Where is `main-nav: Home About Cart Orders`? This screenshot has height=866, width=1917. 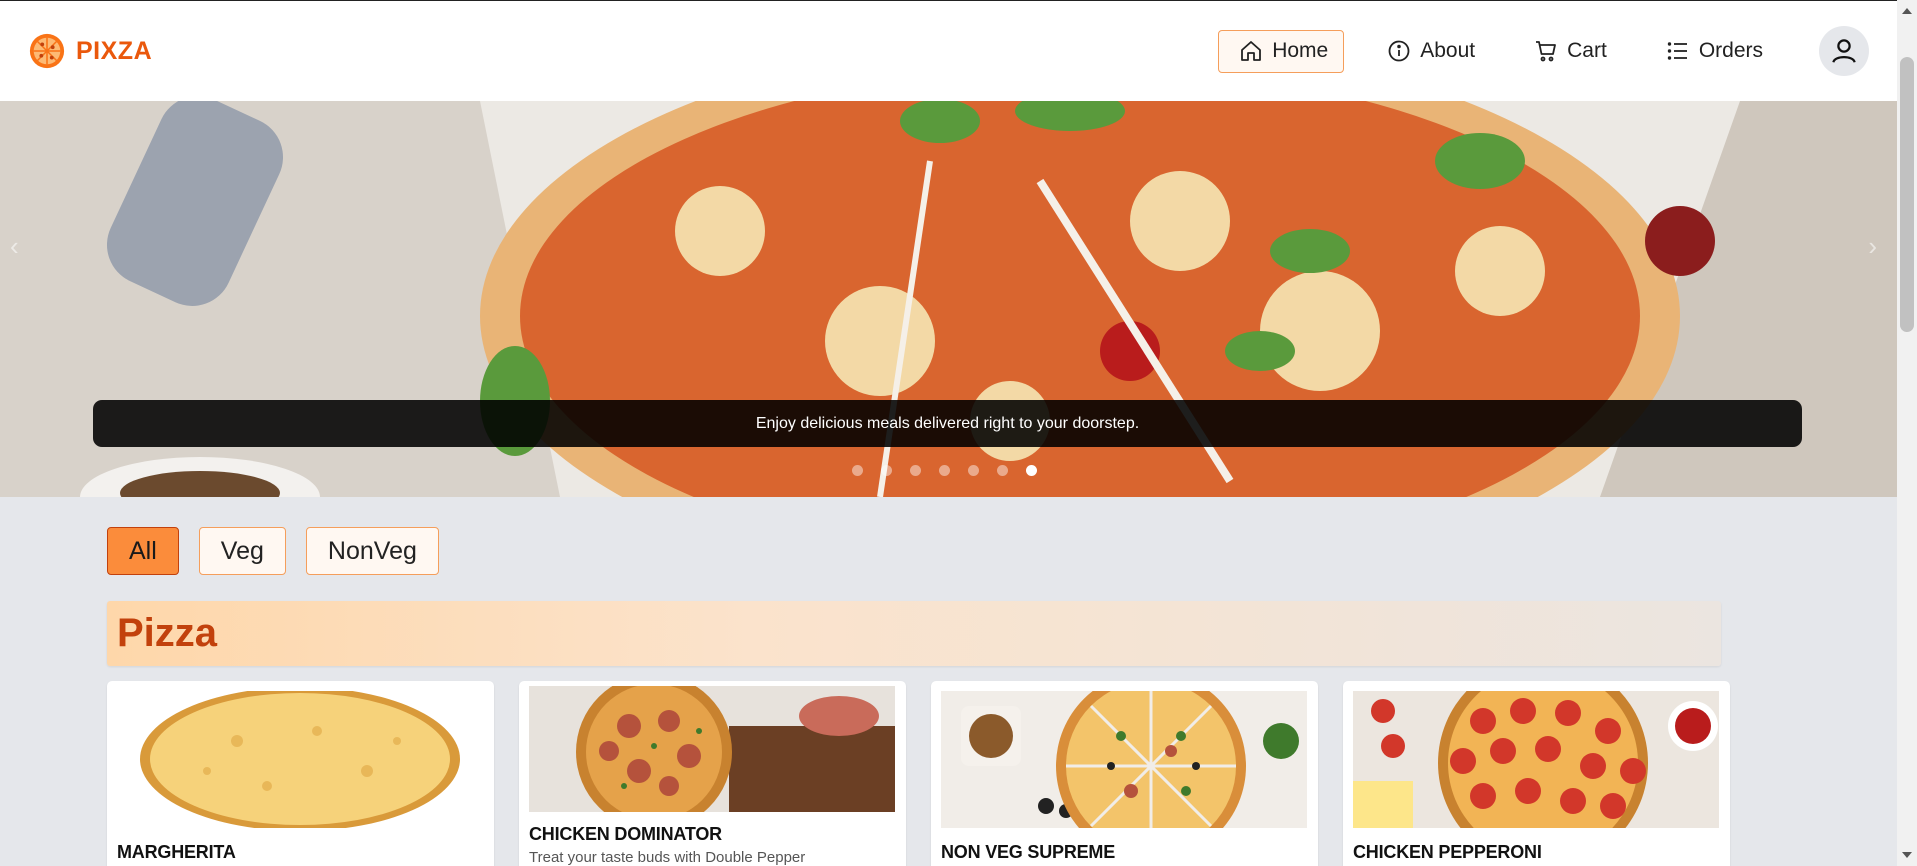
main-nav: Home About Cart Orders is located at coordinates (1543, 51).